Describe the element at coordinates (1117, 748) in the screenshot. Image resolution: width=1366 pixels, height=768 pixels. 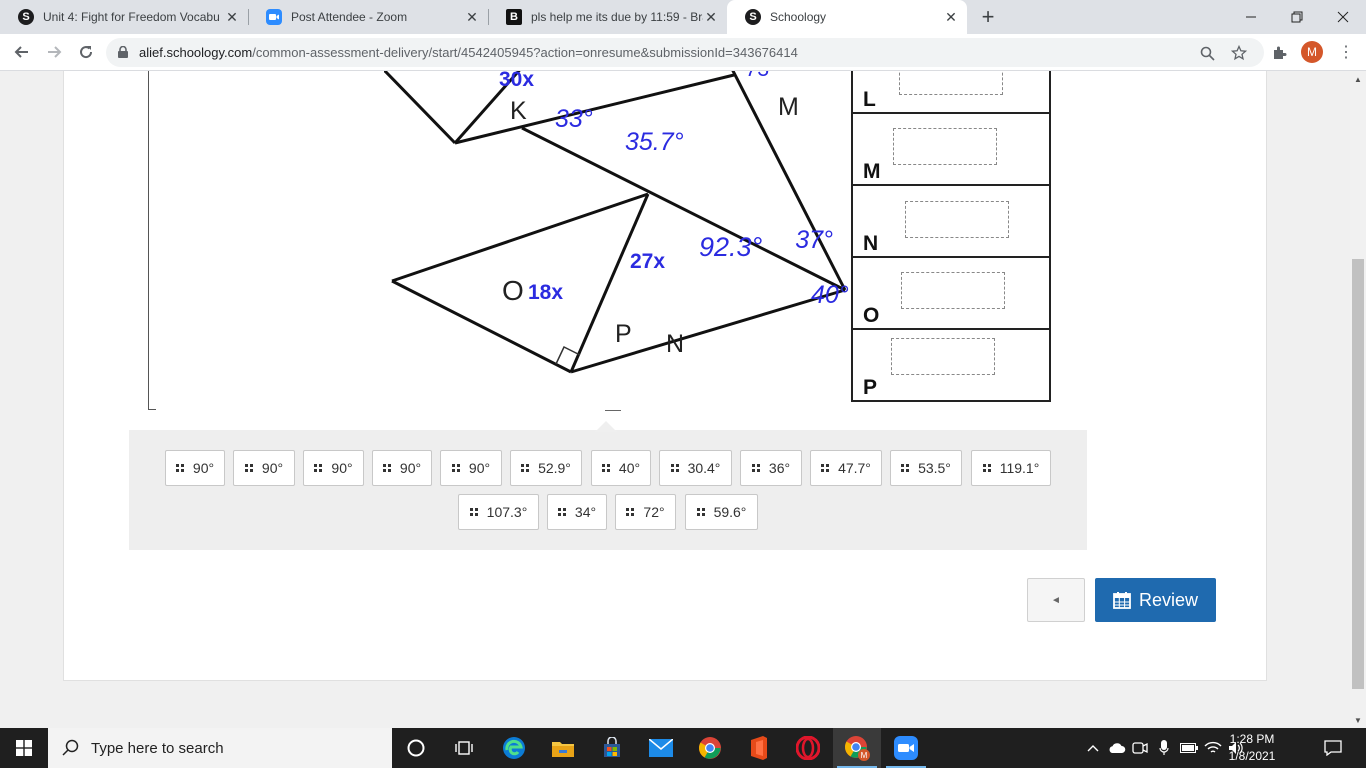
I see `onedrive-icon` at that location.